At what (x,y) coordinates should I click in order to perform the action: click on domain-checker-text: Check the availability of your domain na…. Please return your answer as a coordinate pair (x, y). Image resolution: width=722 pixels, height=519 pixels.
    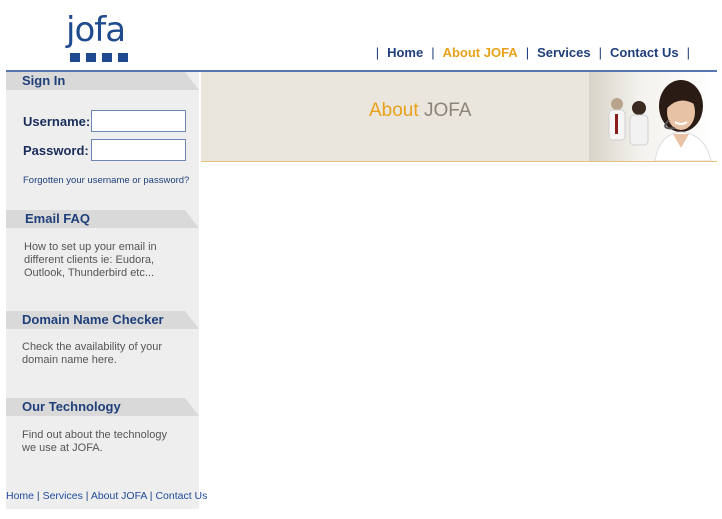
    Looking at the image, I should click on (92, 353).